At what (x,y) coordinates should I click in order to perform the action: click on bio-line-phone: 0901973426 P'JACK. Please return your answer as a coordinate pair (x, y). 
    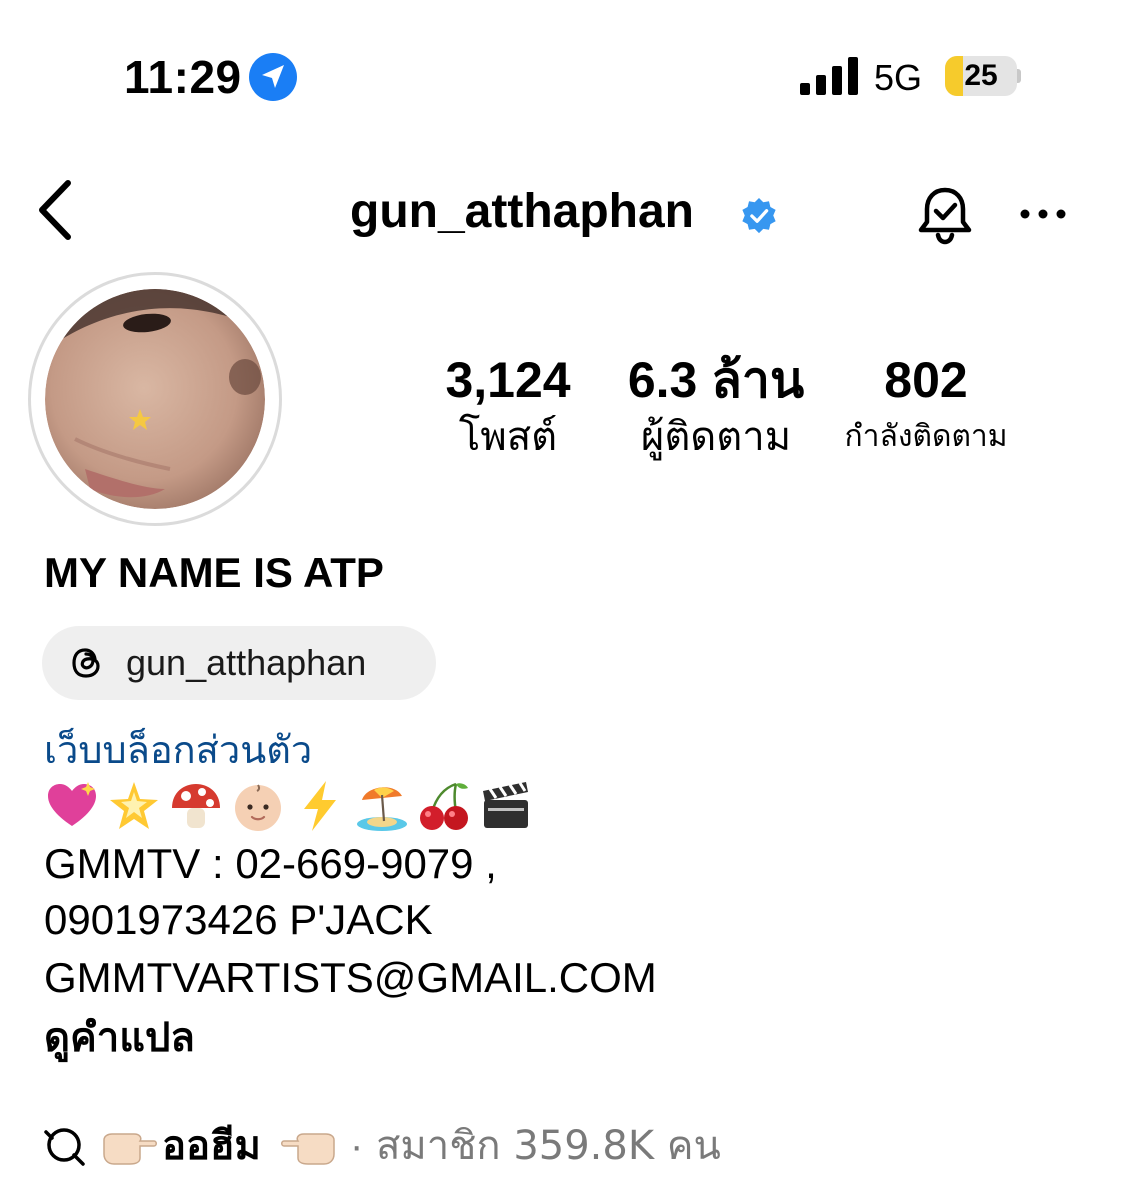
    Looking at the image, I should click on (238, 919).